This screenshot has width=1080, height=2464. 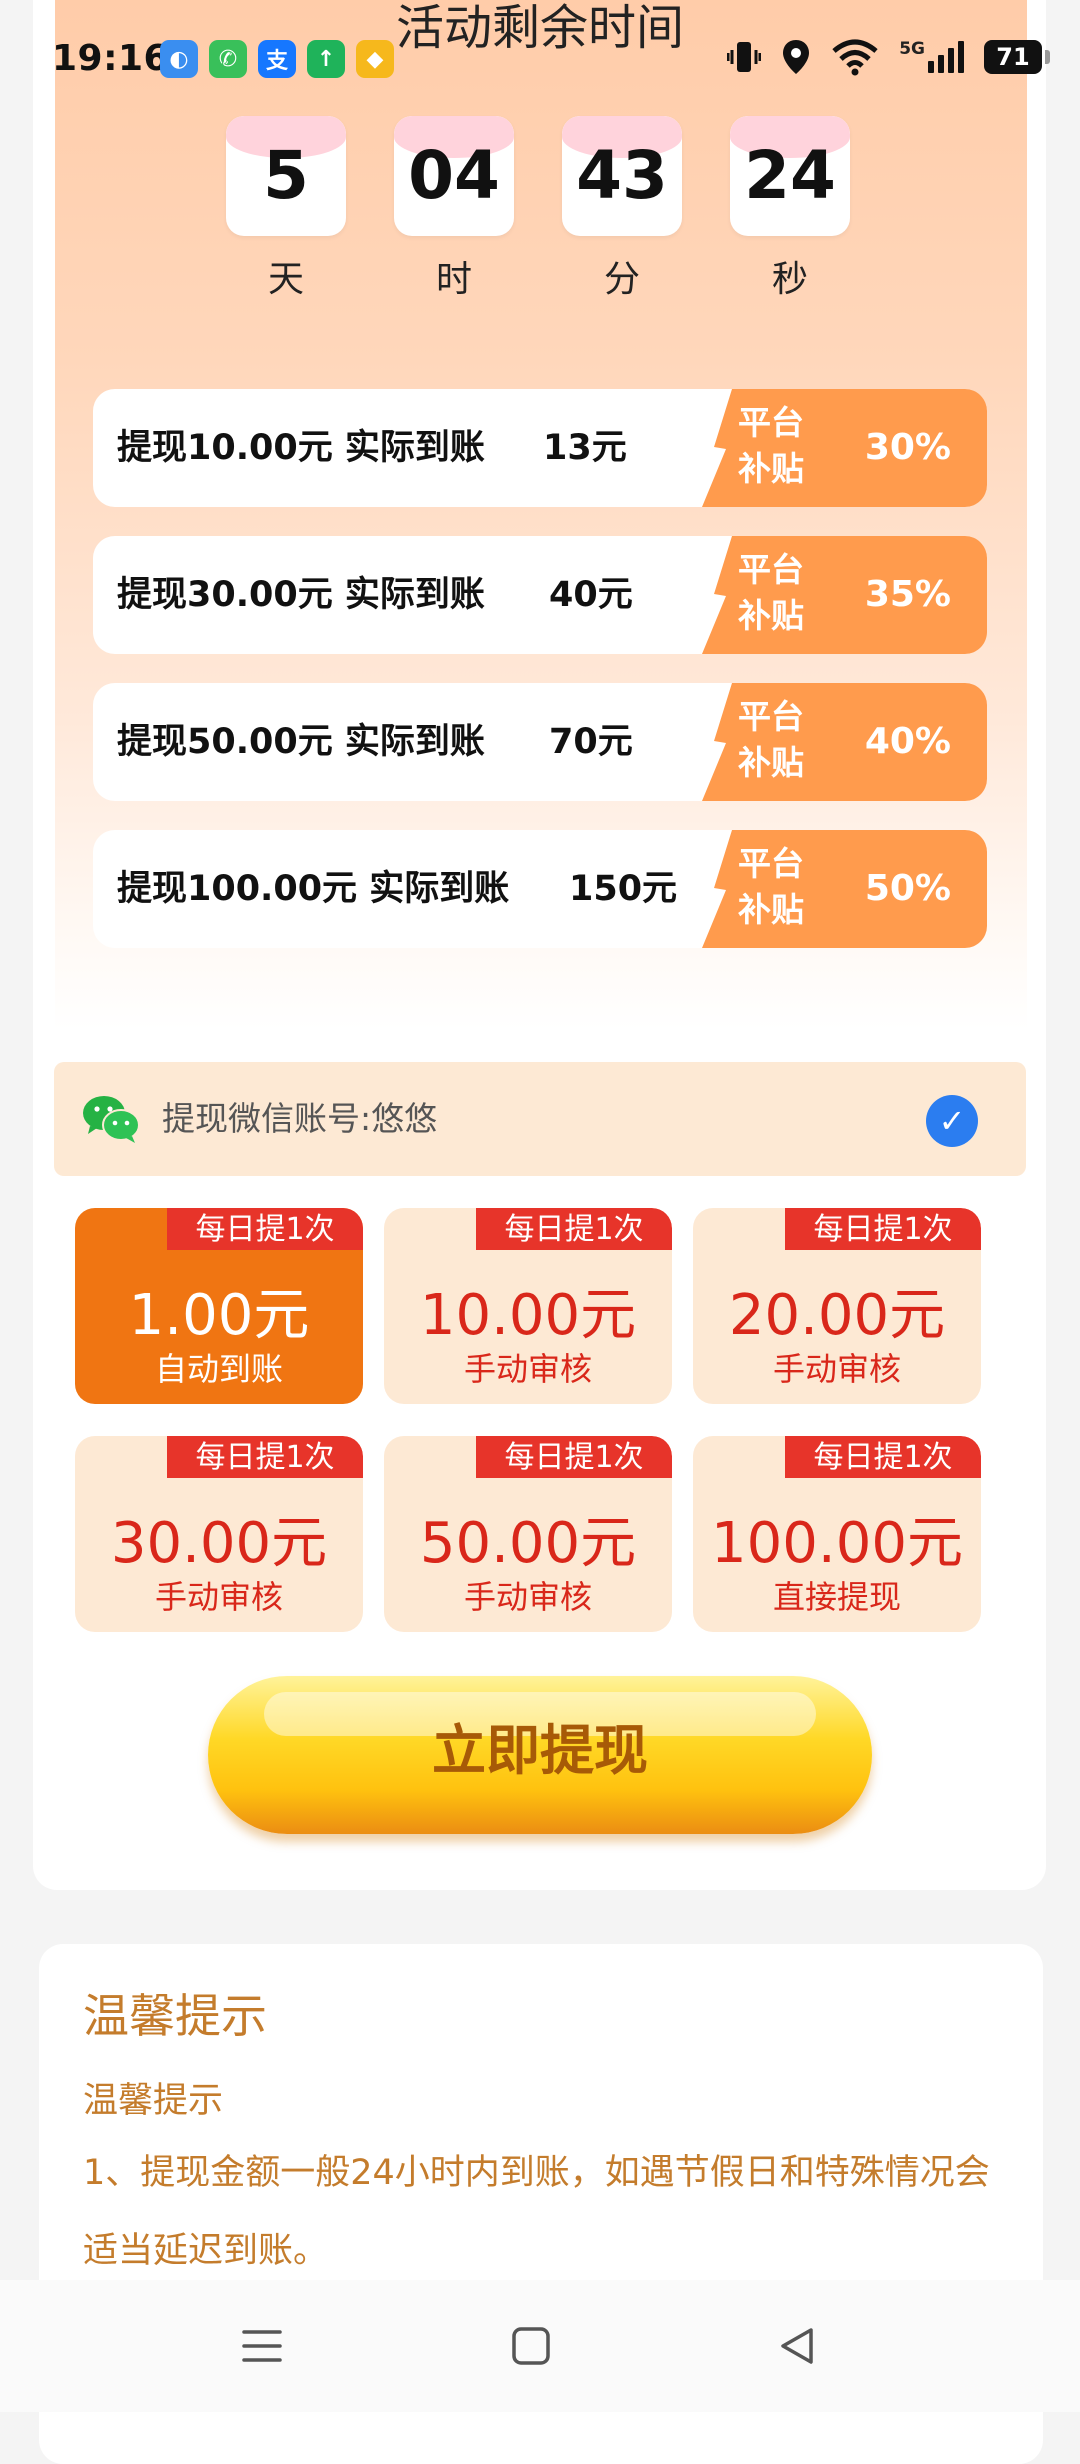 I want to click on amount-option: 每日提1次 20.00元 手动审核, so click(x=837, y=1306).